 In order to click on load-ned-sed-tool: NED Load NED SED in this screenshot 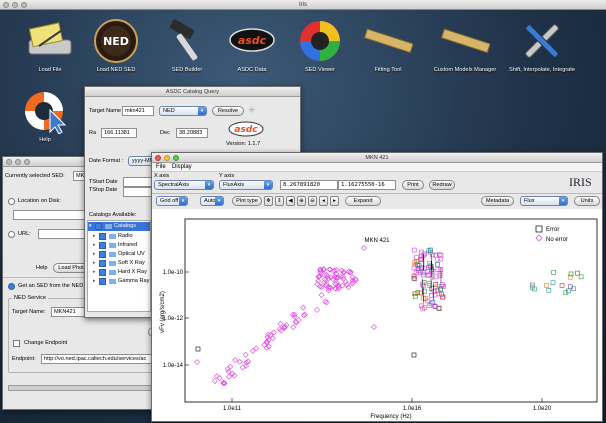, I will do `click(116, 47)`.